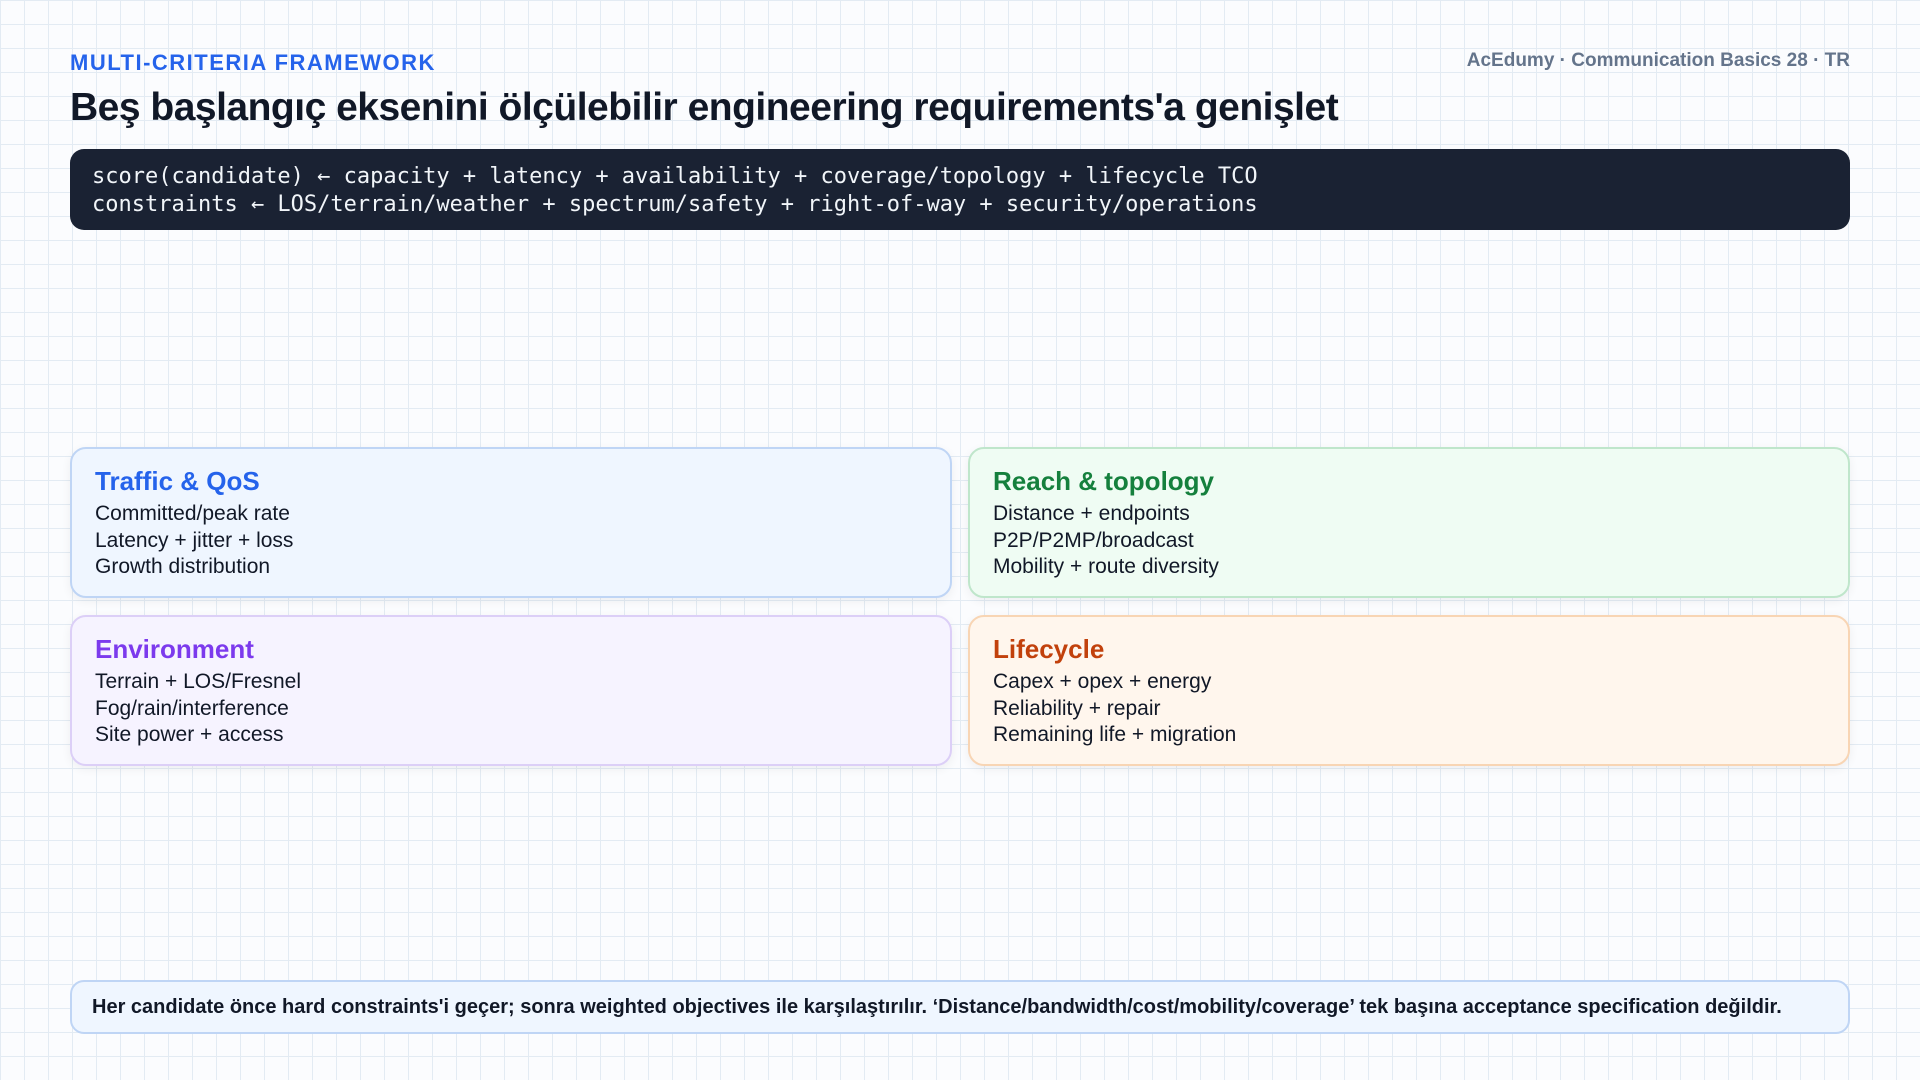 This screenshot has height=1080, width=1920. I want to click on card-line: Distance + endpoints, so click(1091, 513).